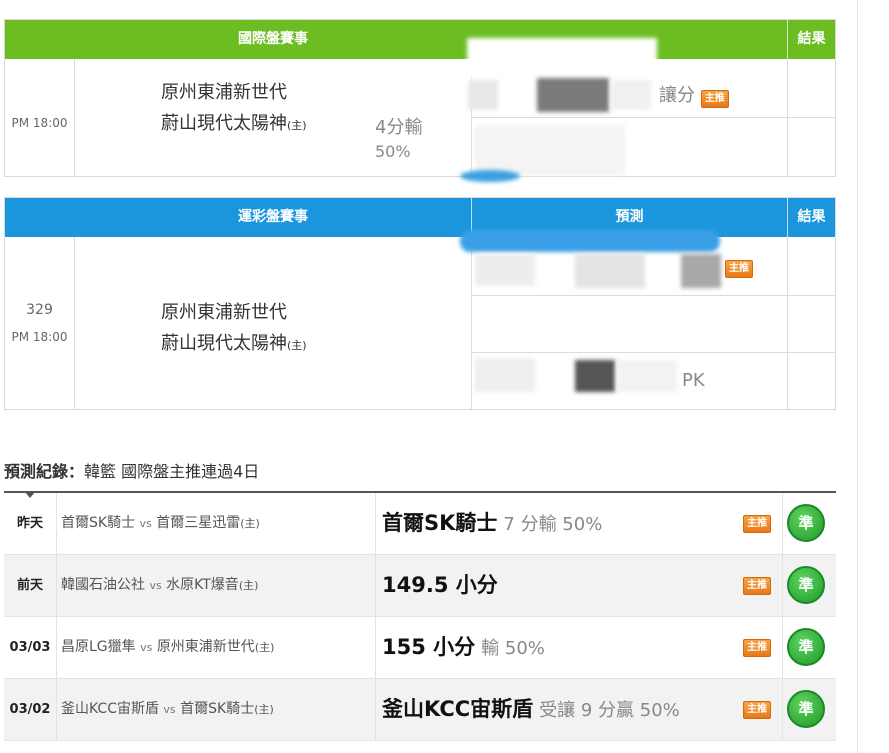 The height and width of the screenshot is (753, 889). I want to click on record-day: 前天, so click(30, 585).